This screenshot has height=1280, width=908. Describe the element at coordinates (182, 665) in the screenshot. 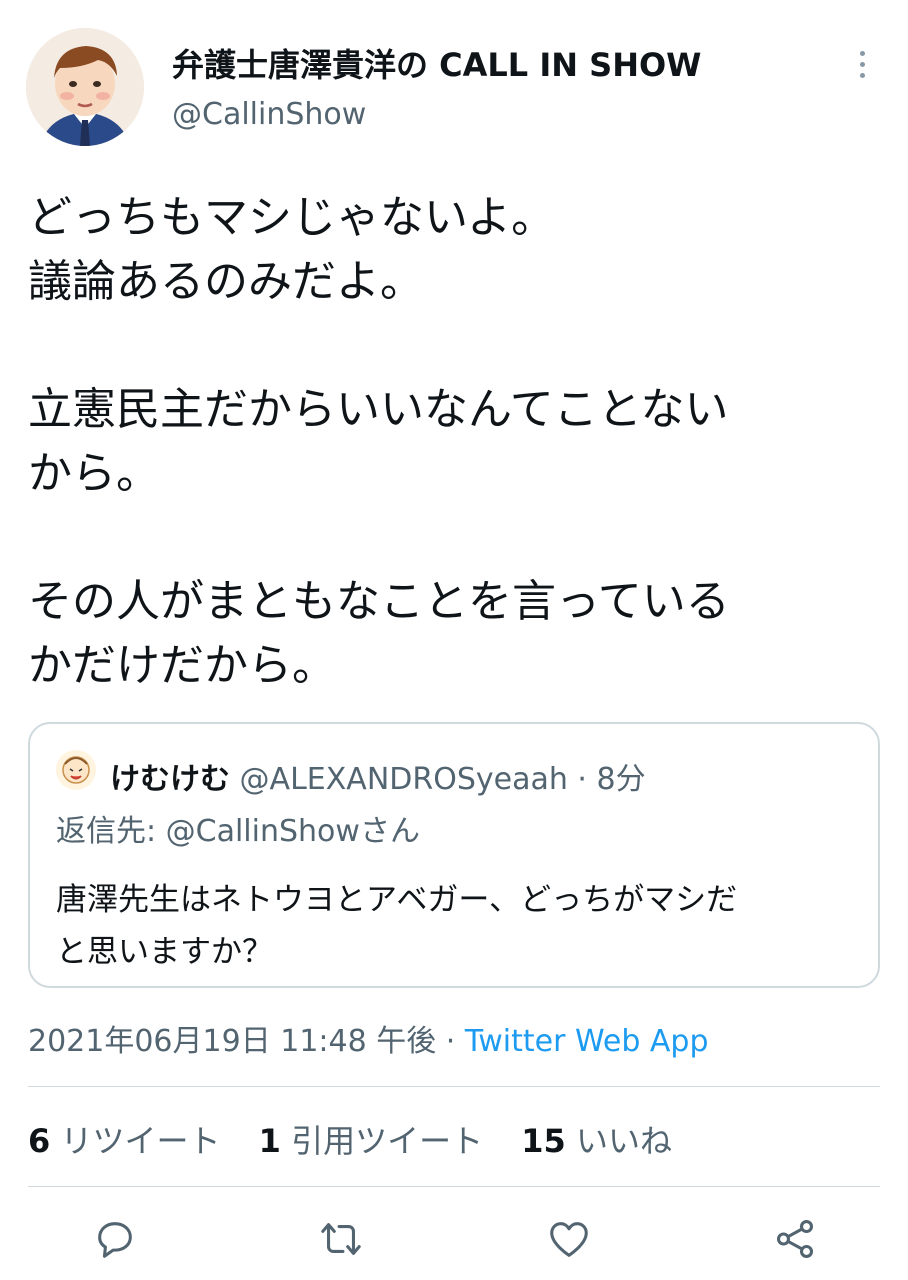

I see `tweet-line: かだけだから。` at that location.